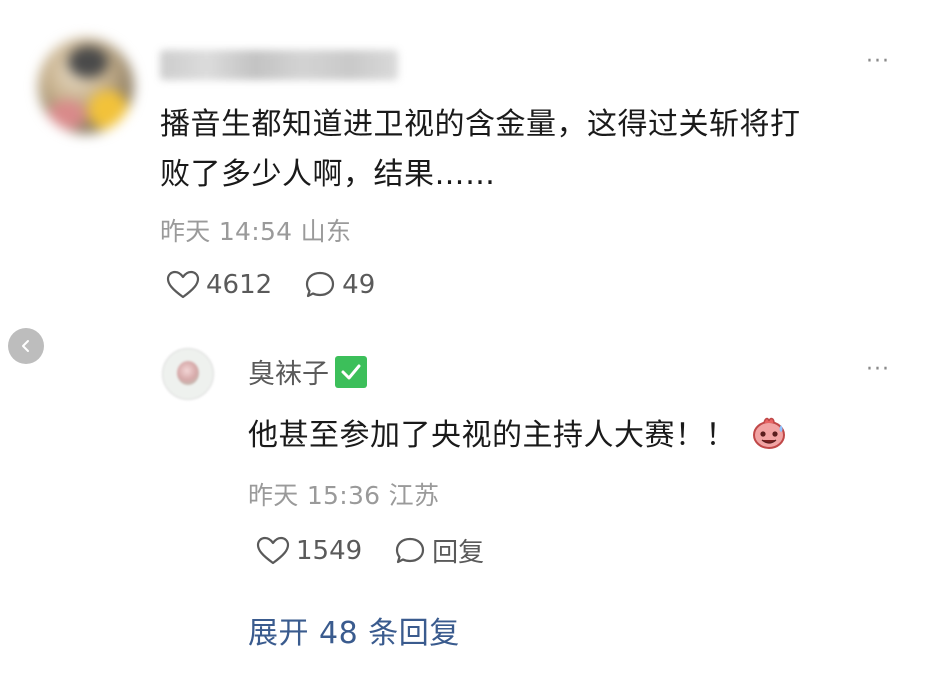 This screenshot has width=942, height=677. I want to click on comment-time: 昨天 14:54, so click(226, 231).